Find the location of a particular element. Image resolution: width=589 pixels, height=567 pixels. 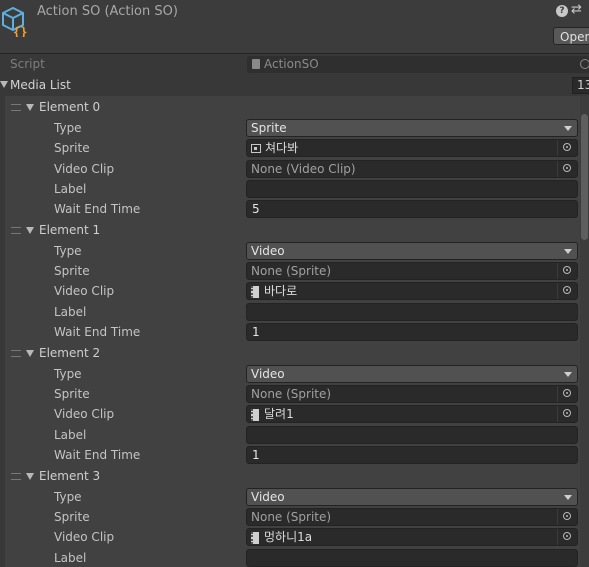

script-file-icon is located at coordinates (256, 64).